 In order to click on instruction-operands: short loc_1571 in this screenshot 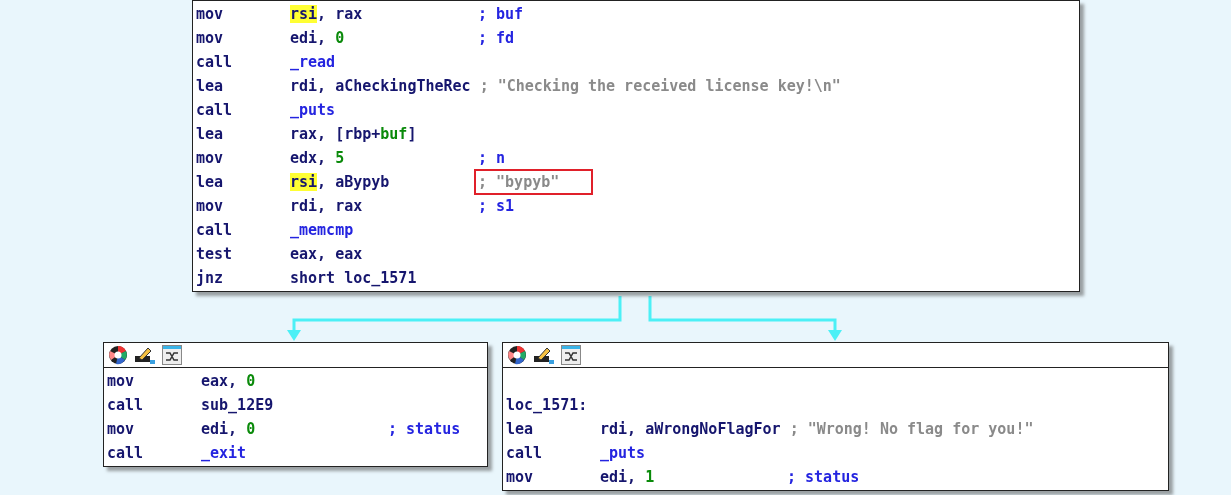, I will do `click(354, 278)`.